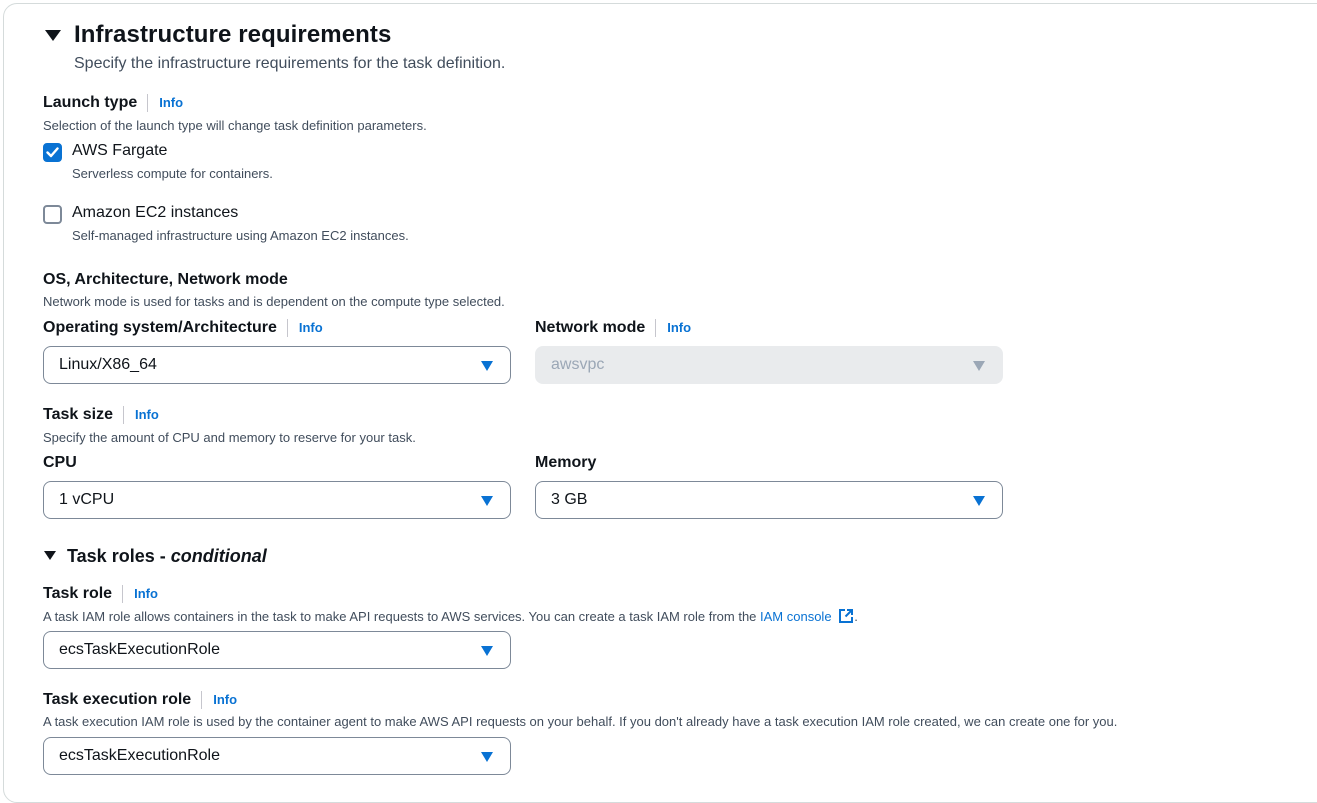 The image size is (1317, 803). I want to click on ec2-checkbox, so click(52, 214).